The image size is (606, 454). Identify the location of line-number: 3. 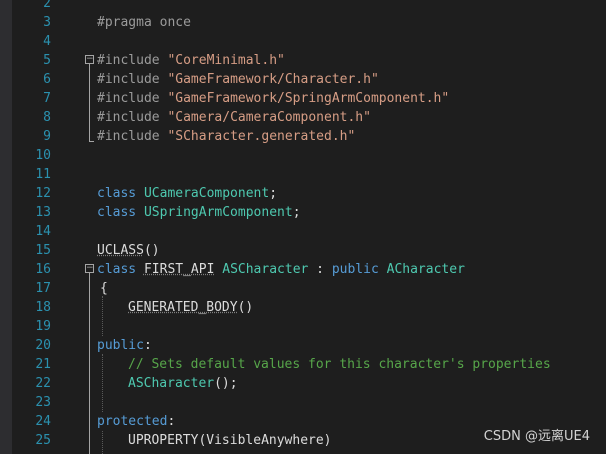
(47, 22).